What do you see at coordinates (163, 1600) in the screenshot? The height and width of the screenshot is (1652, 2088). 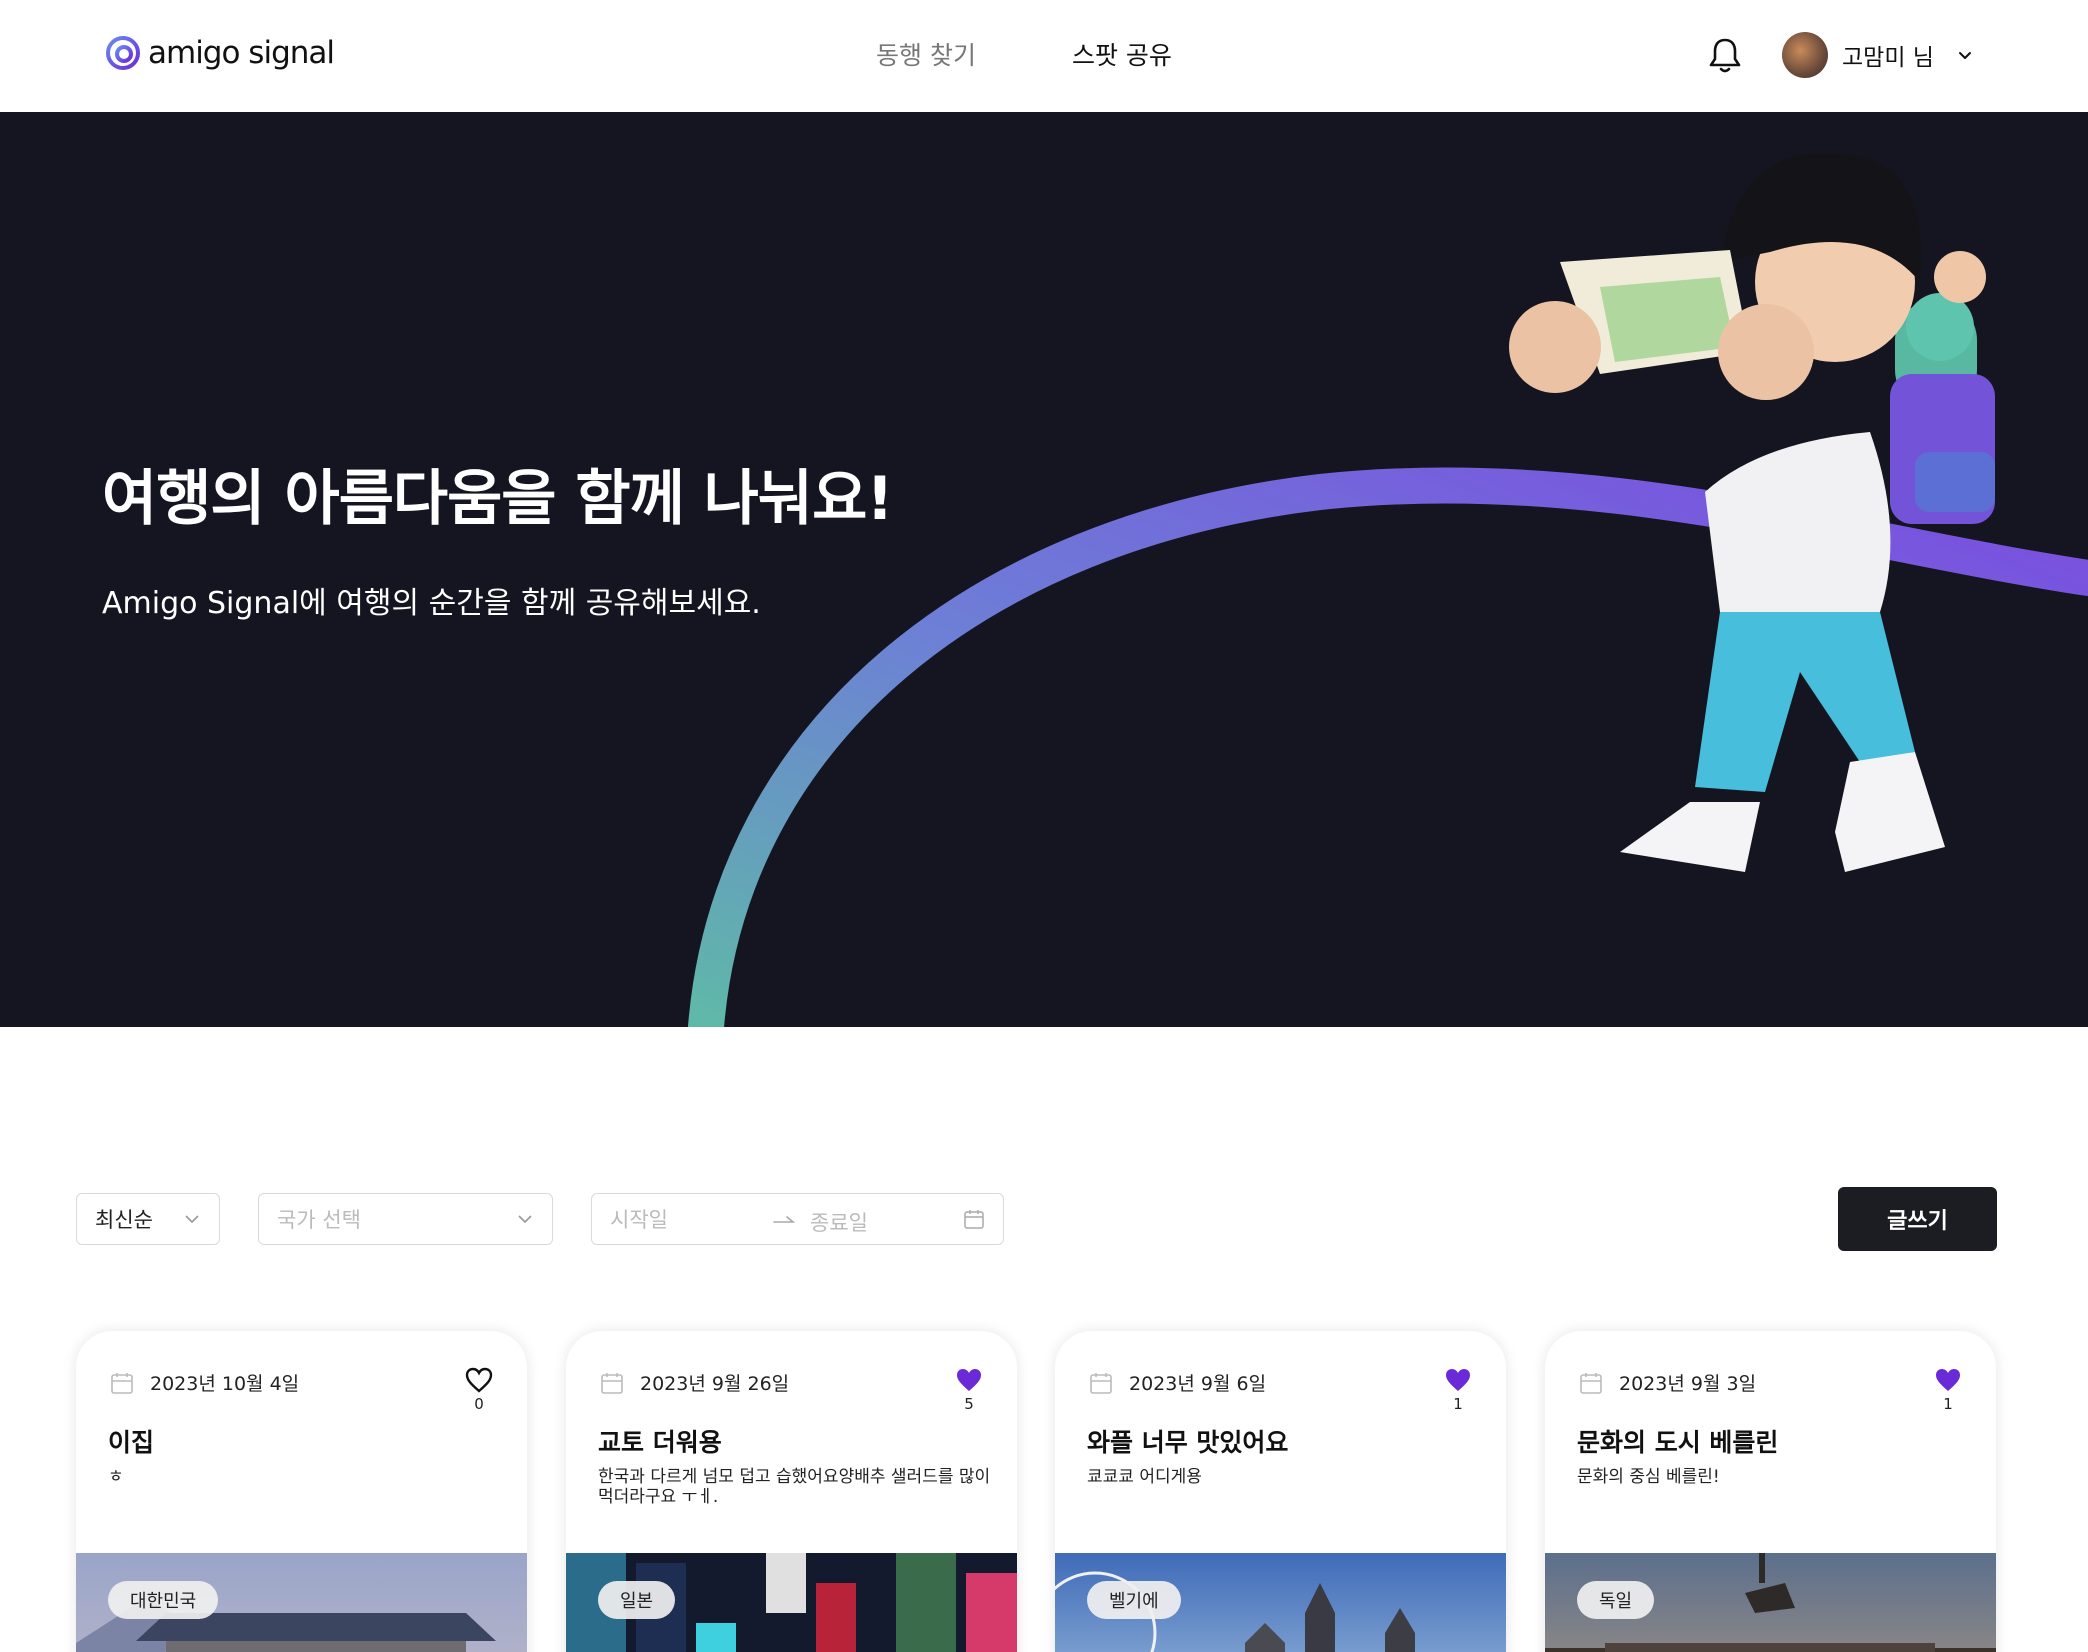 I see `country-badge: 대한민국` at bounding box center [163, 1600].